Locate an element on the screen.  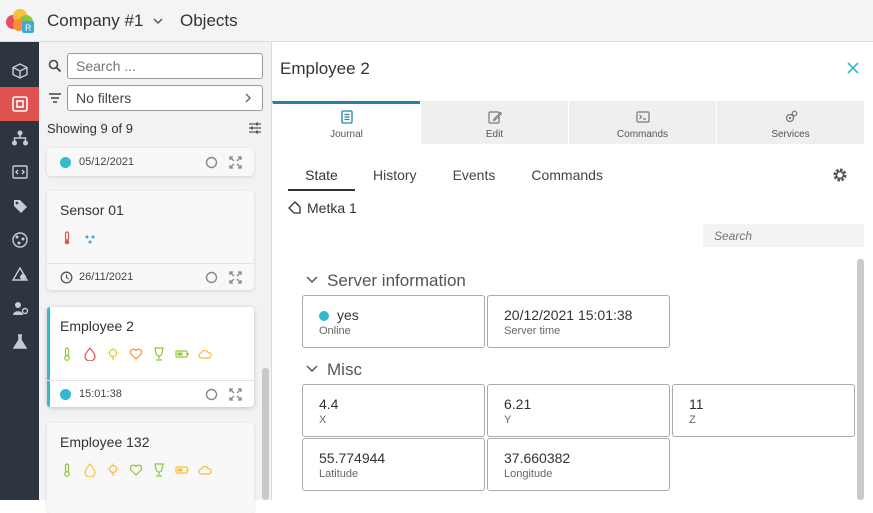
card-title: Employee 132 is located at coordinates (105, 442).